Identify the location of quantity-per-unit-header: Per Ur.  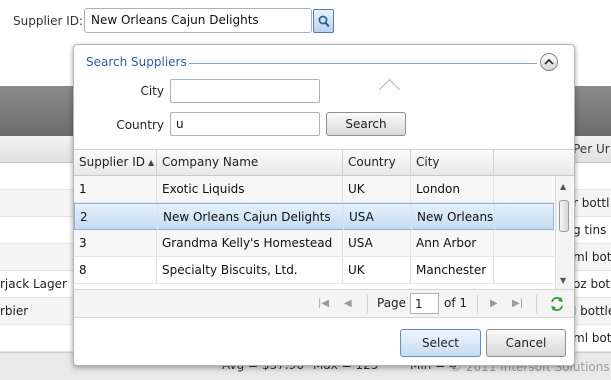
(591, 149).